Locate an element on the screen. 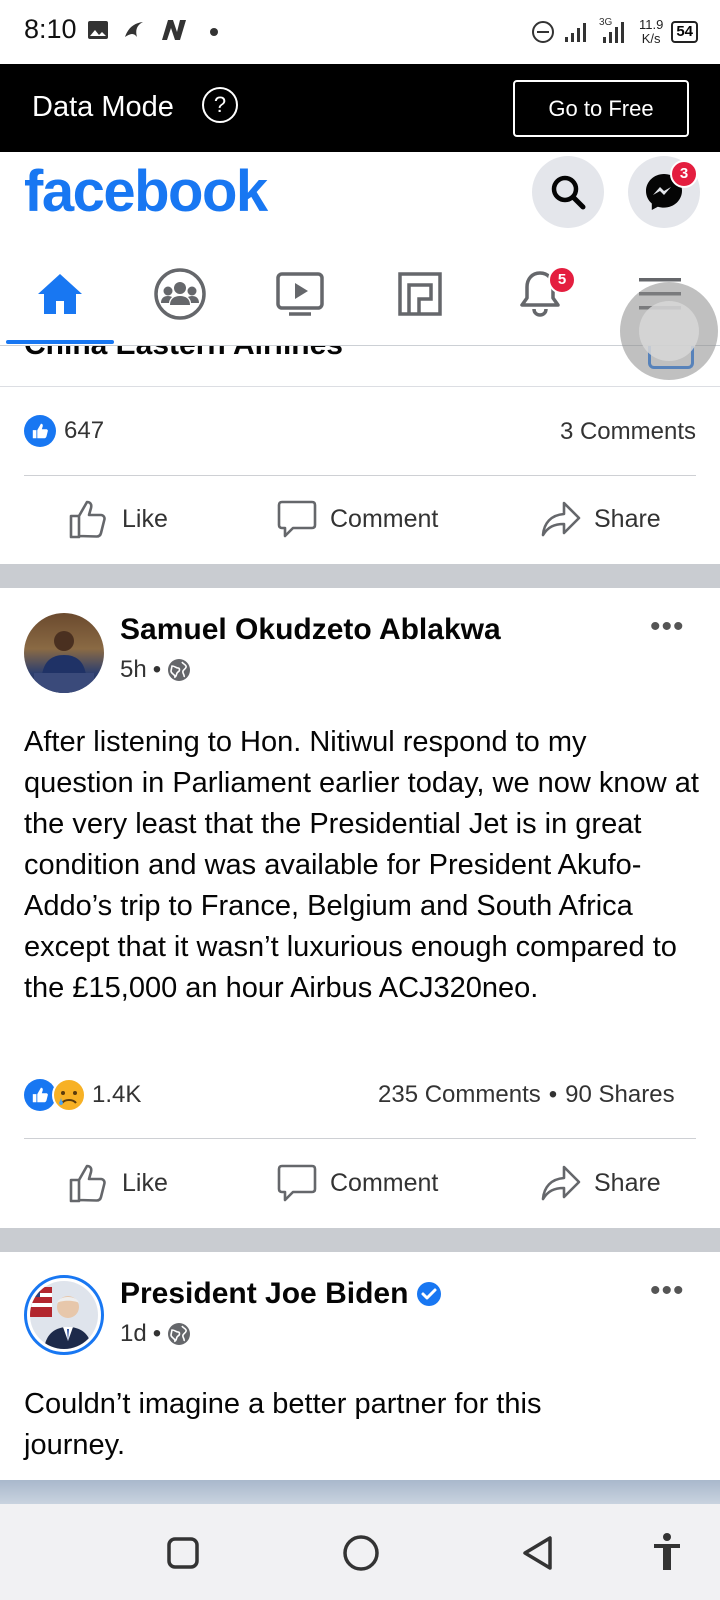 This screenshot has height=1600, width=720. tab-notifications is located at coordinates (540, 293).